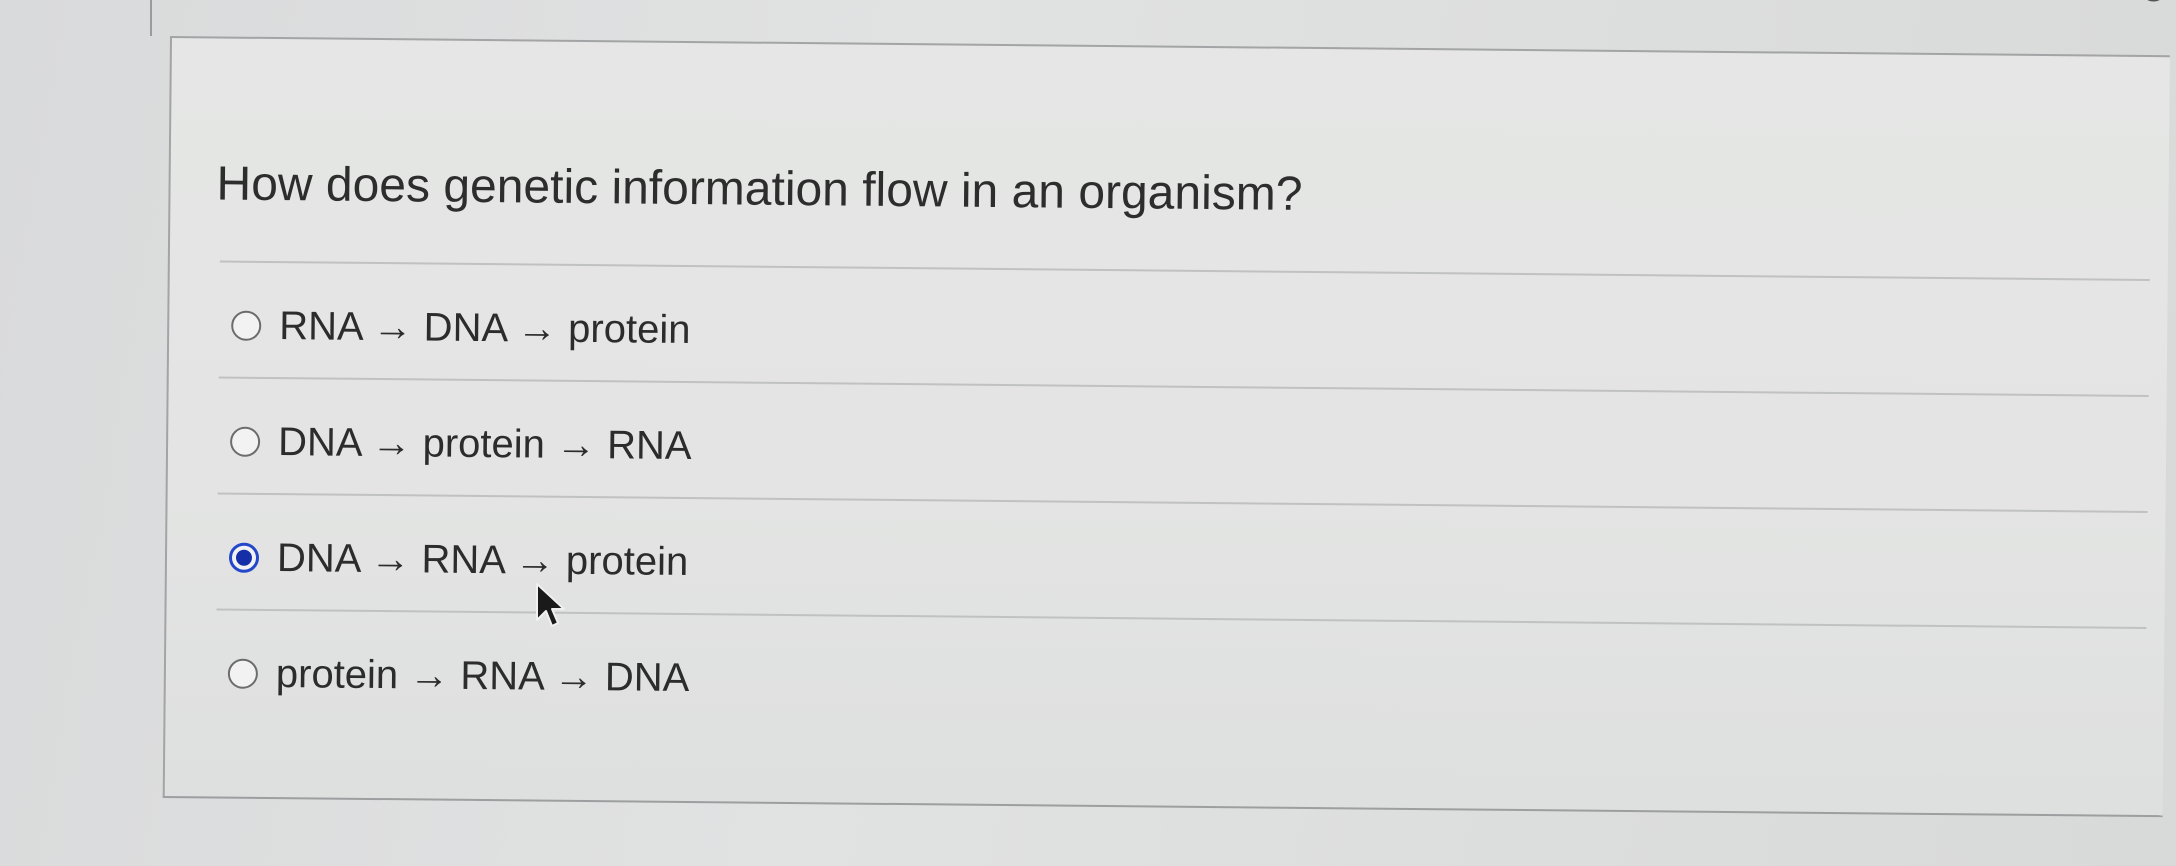 The height and width of the screenshot is (866, 2176). Describe the element at coordinates (1163, 18) in the screenshot. I see `question-header-frame: 5 pts` at that location.